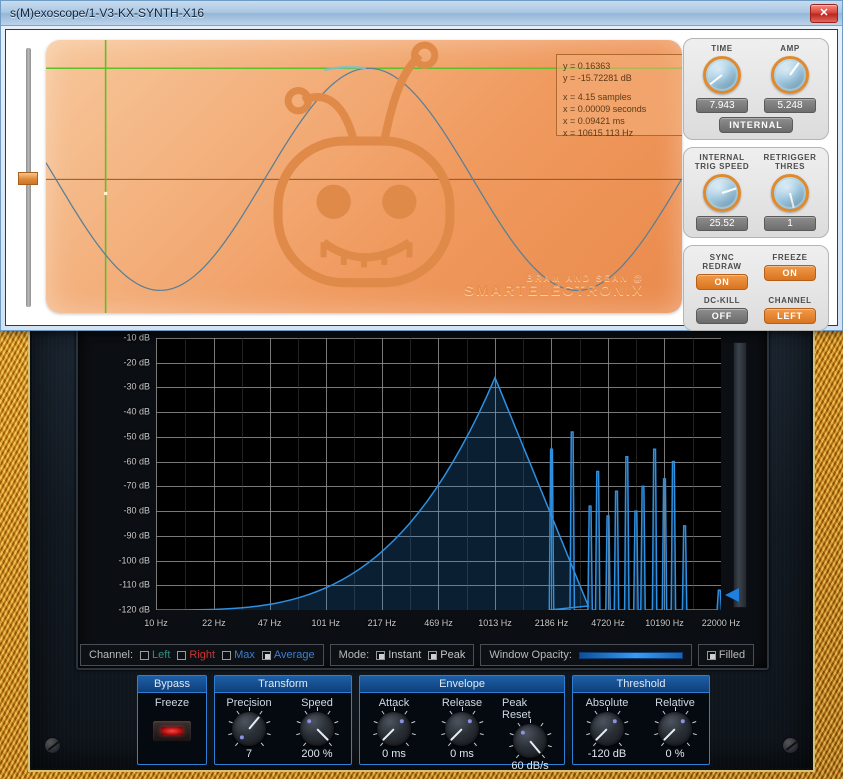  I want to click on window-opacity-slider, so click(630, 655).